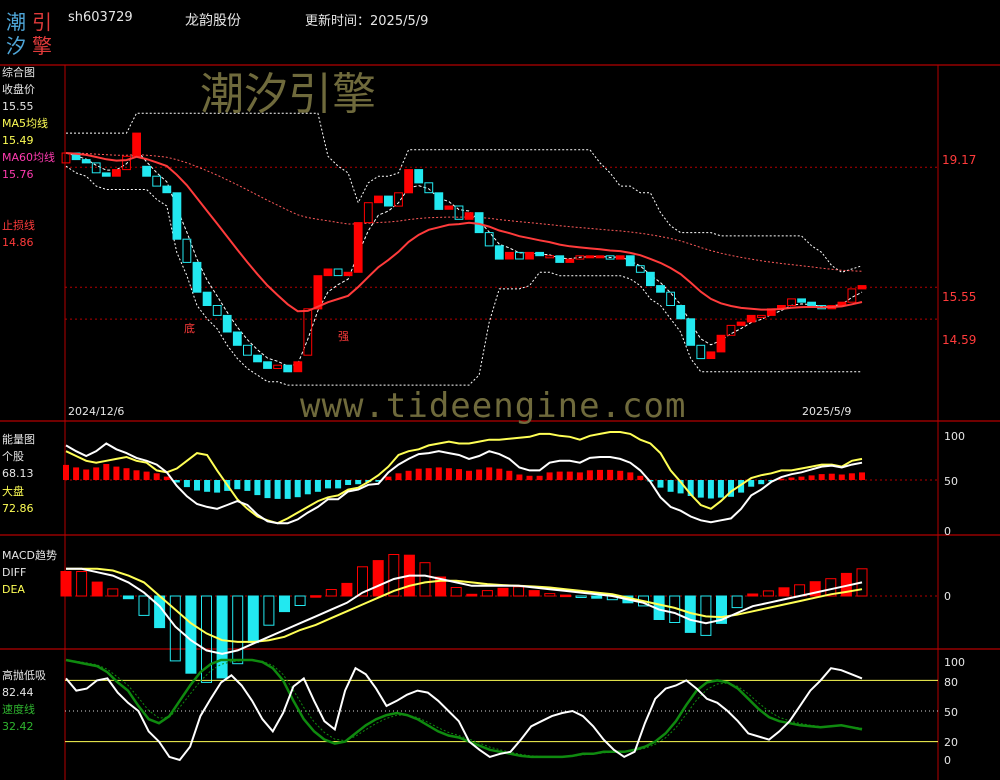 Image resolution: width=1000 pixels, height=780 pixels. Describe the element at coordinates (959, 340) in the screenshot. I see `price-tick-low: 14.59` at that location.